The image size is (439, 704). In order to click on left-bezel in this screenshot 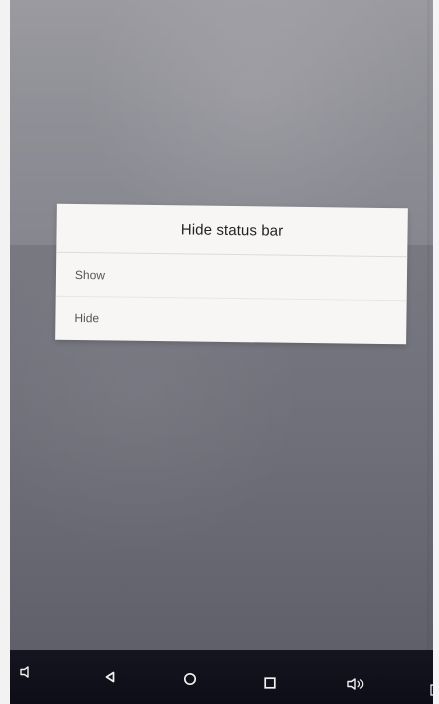, I will do `click(5, 352)`.